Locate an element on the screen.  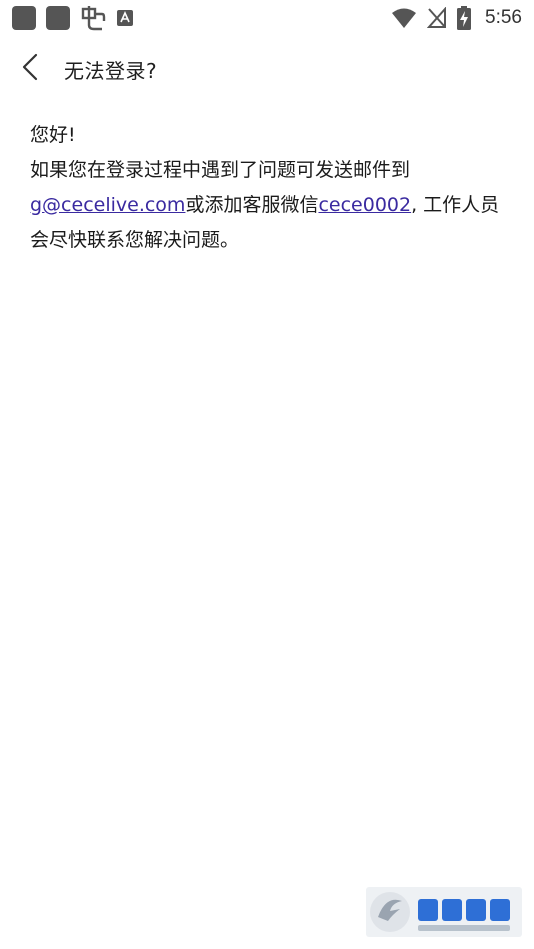
site-watermark-logo is located at coordinates (444, 912).